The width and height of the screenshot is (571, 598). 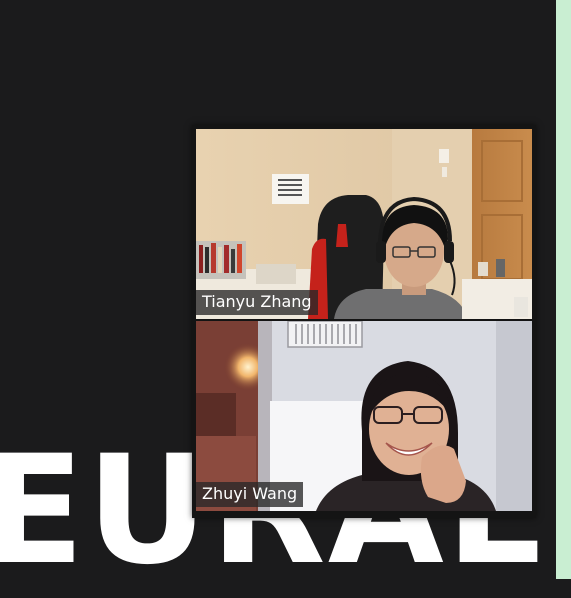 I want to click on participant-name-label: Zhuyi Wang, so click(x=250, y=494).